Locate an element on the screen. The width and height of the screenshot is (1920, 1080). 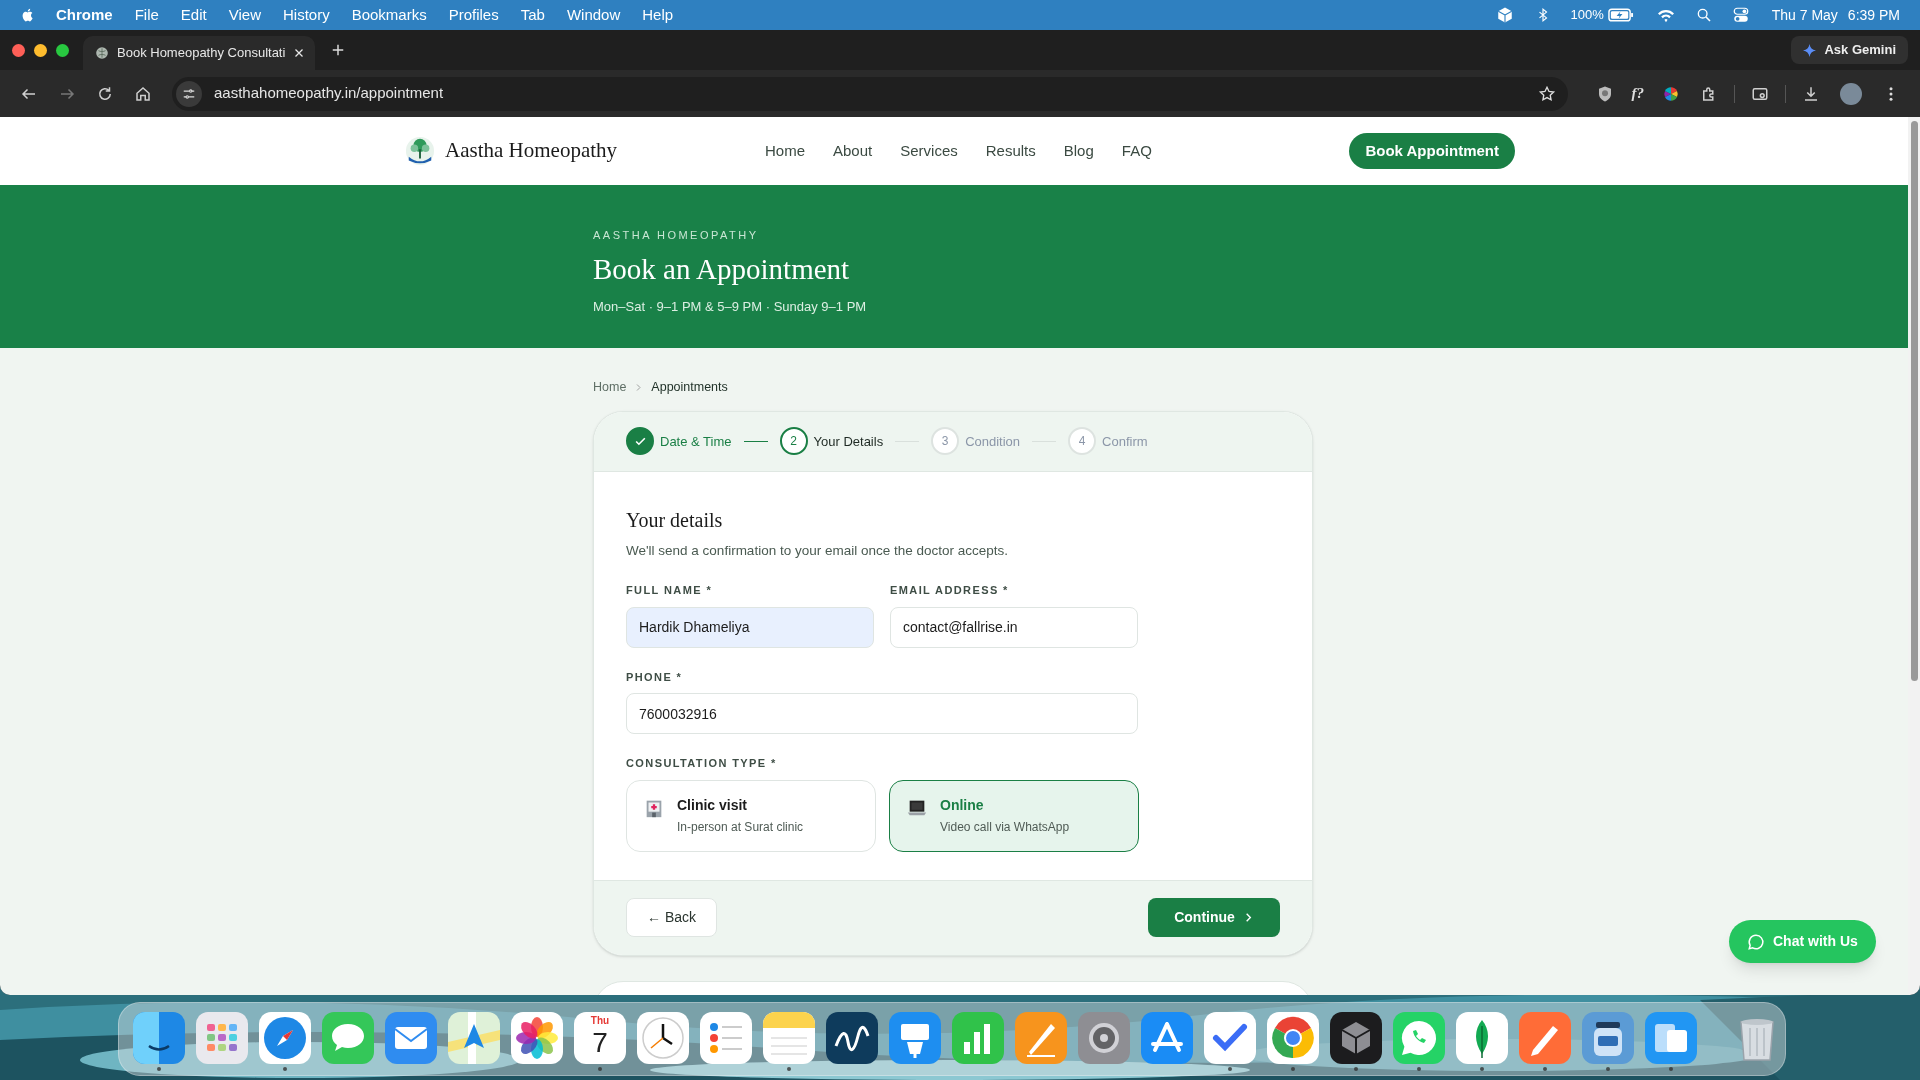
windows-stack-icon is located at coordinates (1671, 1038).